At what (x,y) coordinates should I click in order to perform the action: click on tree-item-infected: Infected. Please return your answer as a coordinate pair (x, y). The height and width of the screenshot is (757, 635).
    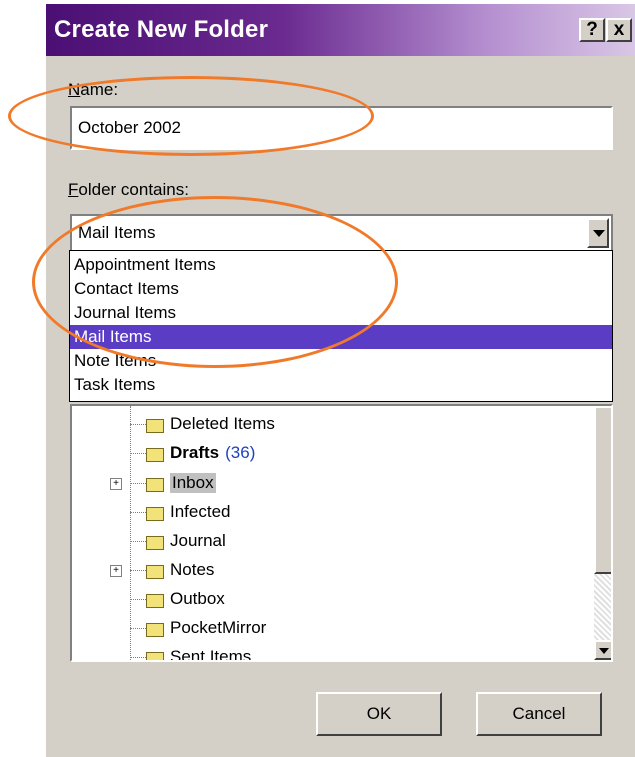
    Looking at the image, I should click on (180, 512).